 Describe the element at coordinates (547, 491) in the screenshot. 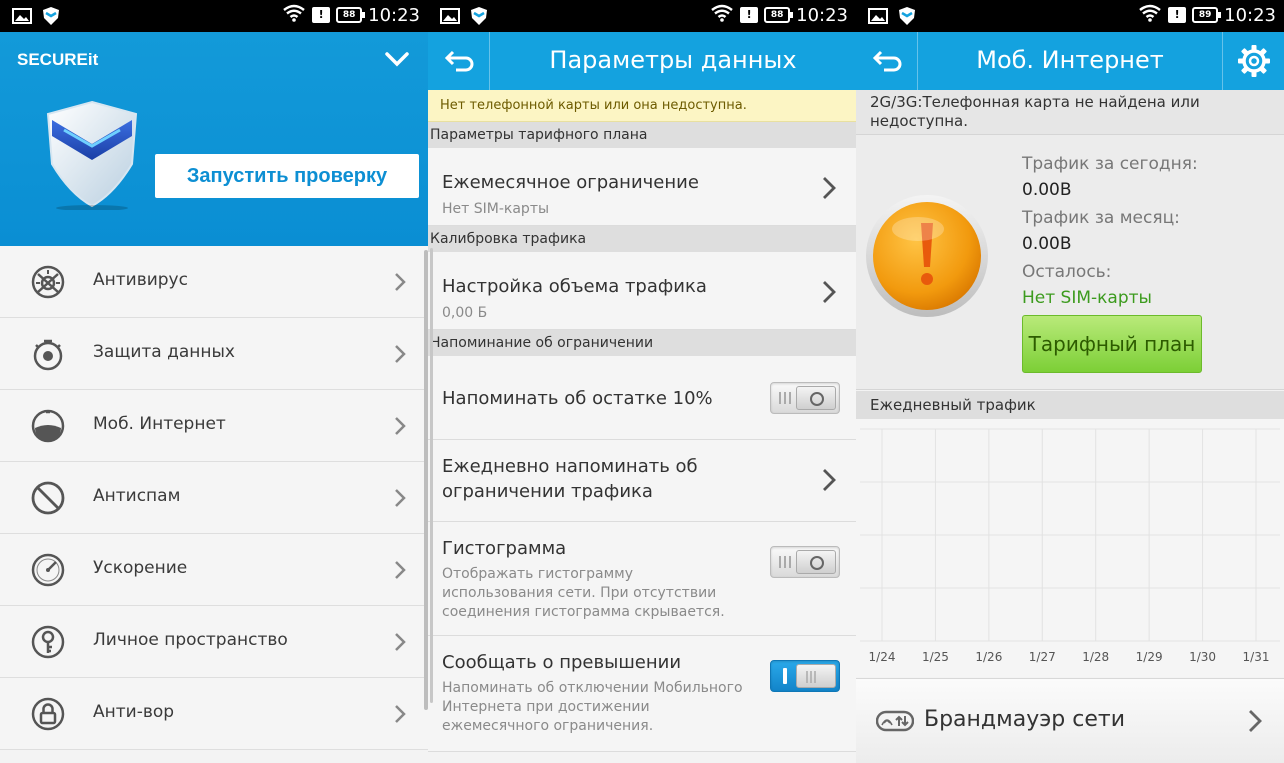

I see `daily-remind-title-line2: ограничении трафика` at that location.